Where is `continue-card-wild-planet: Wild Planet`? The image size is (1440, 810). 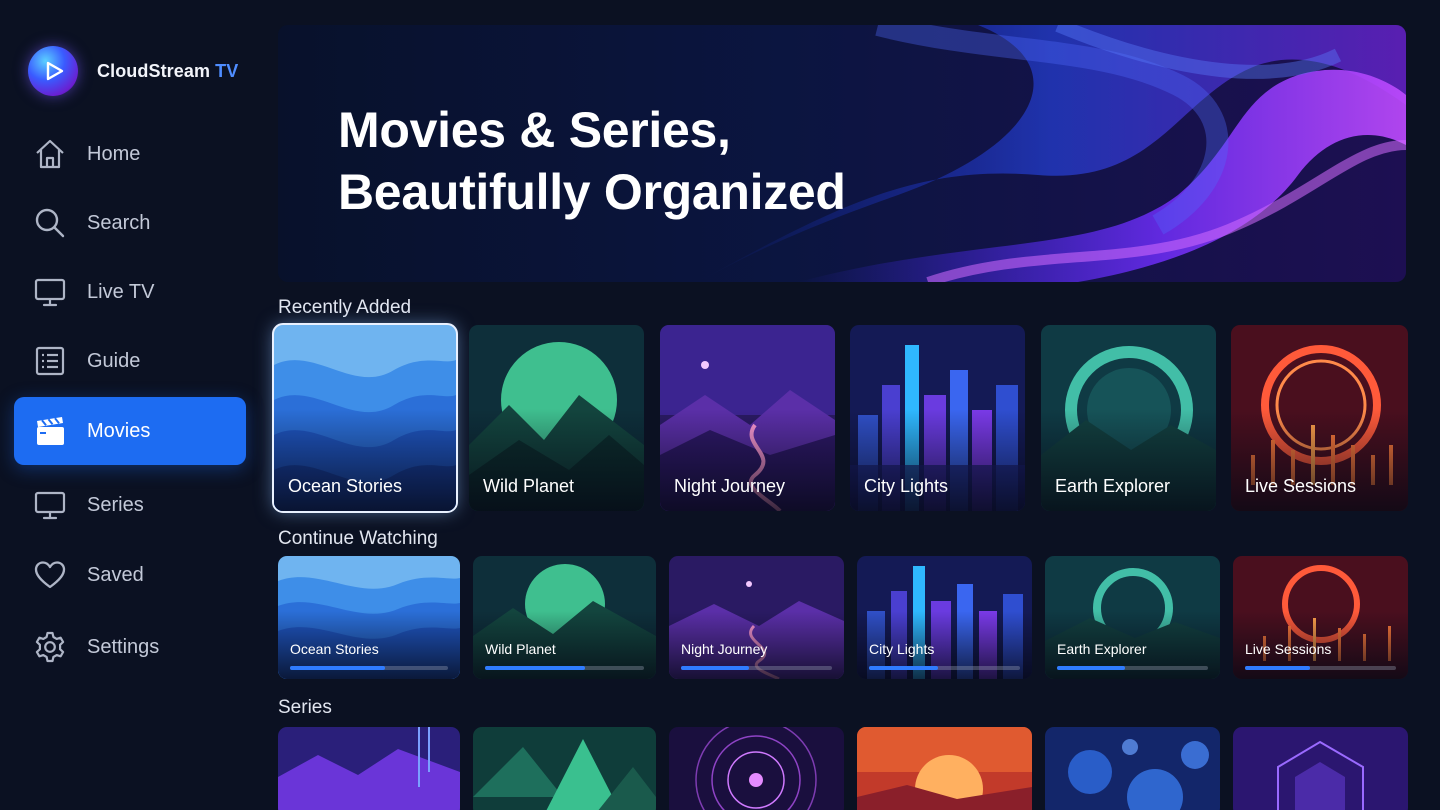 continue-card-wild-planet: Wild Planet is located at coordinates (564, 617).